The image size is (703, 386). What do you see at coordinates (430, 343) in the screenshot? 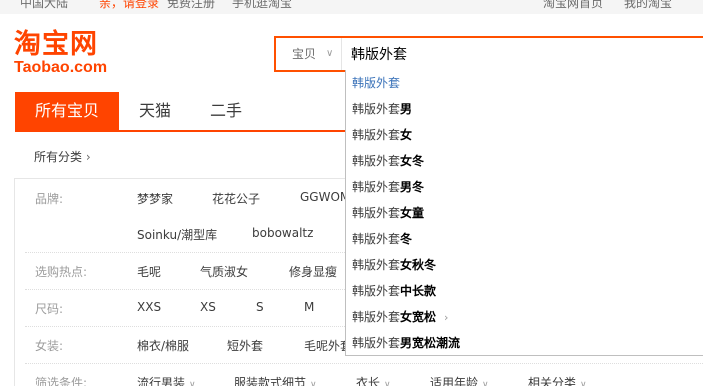
I see `suggestion-suffix: 男宽松潮流` at bounding box center [430, 343].